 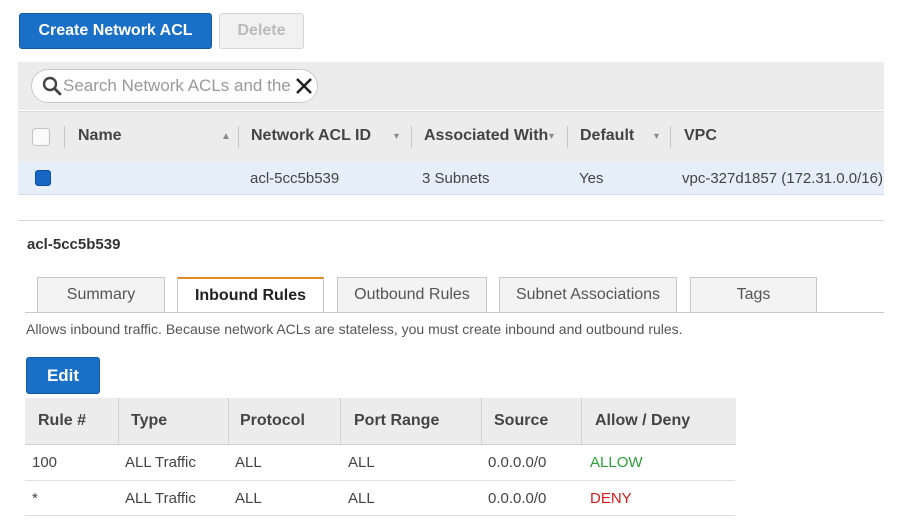 I want to click on column-name: Name, so click(x=100, y=136).